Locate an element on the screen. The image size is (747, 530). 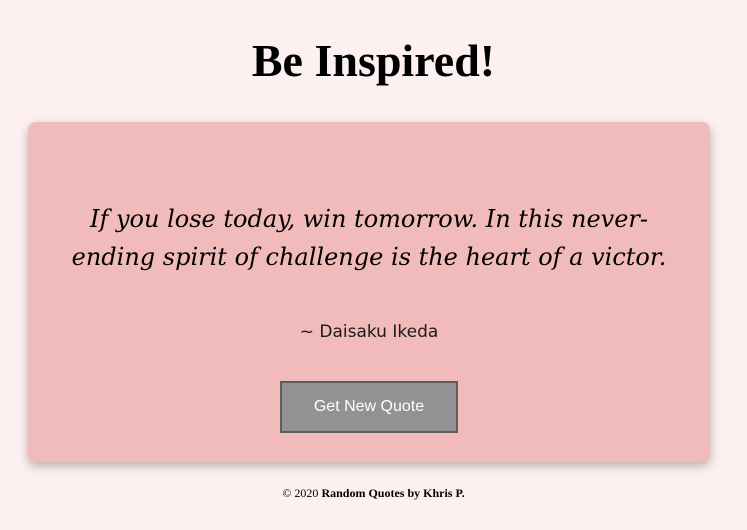
quote-author: ~ Daisaku Ikeda is located at coordinates (369, 332).